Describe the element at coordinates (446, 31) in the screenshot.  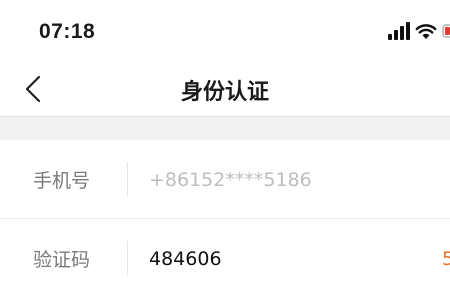
I see `battery-icon` at that location.